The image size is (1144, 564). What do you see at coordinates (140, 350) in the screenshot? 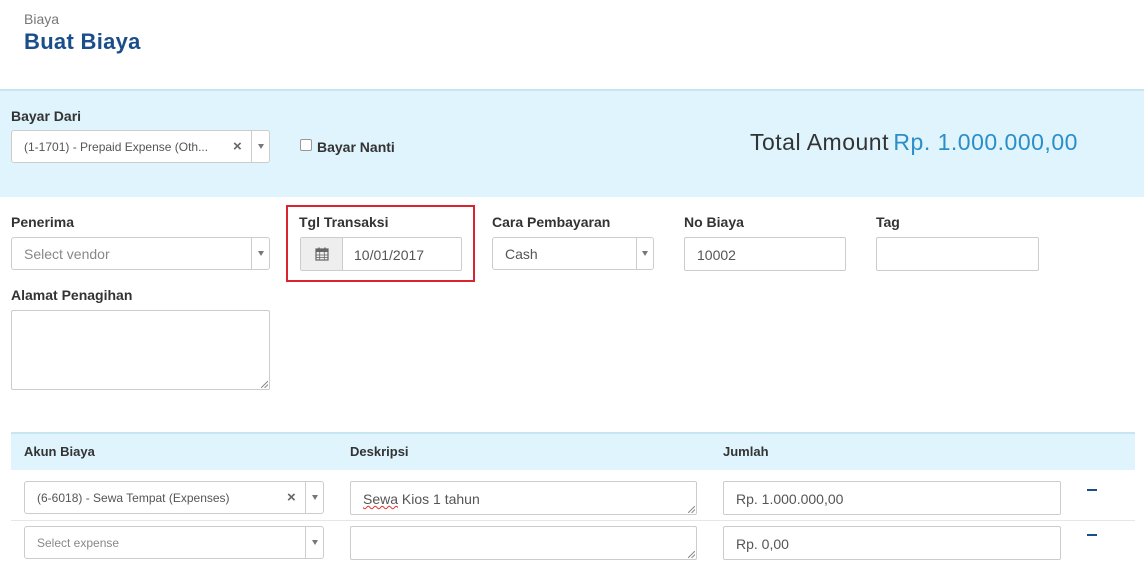
I see `billing-address-textarea` at bounding box center [140, 350].